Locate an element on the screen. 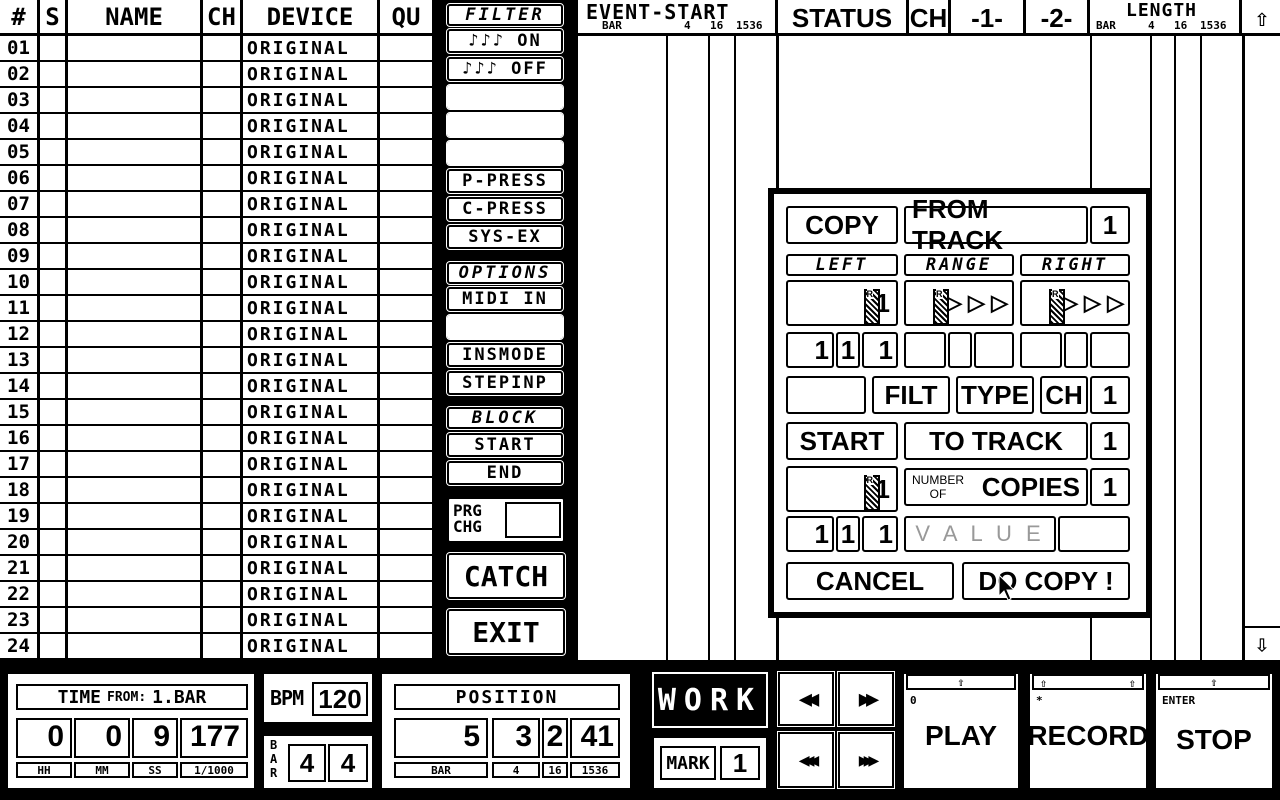 The height and width of the screenshot is (800, 1280). track-row: 05 ORIGINAL is located at coordinates (216, 153).